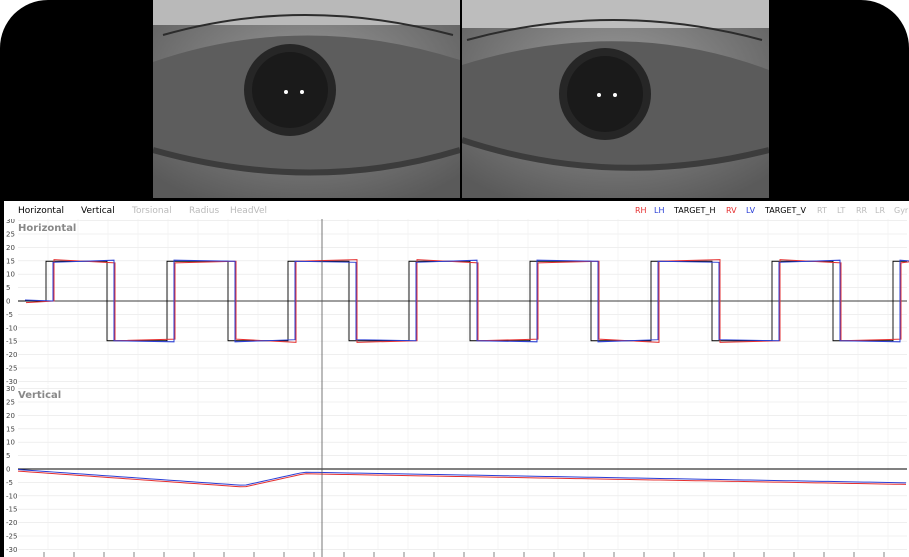 This screenshot has height=557, width=909. What do you see at coordinates (306, 99) in the screenshot?
I see `right-eye-camera` at bounding box center [306, 99].